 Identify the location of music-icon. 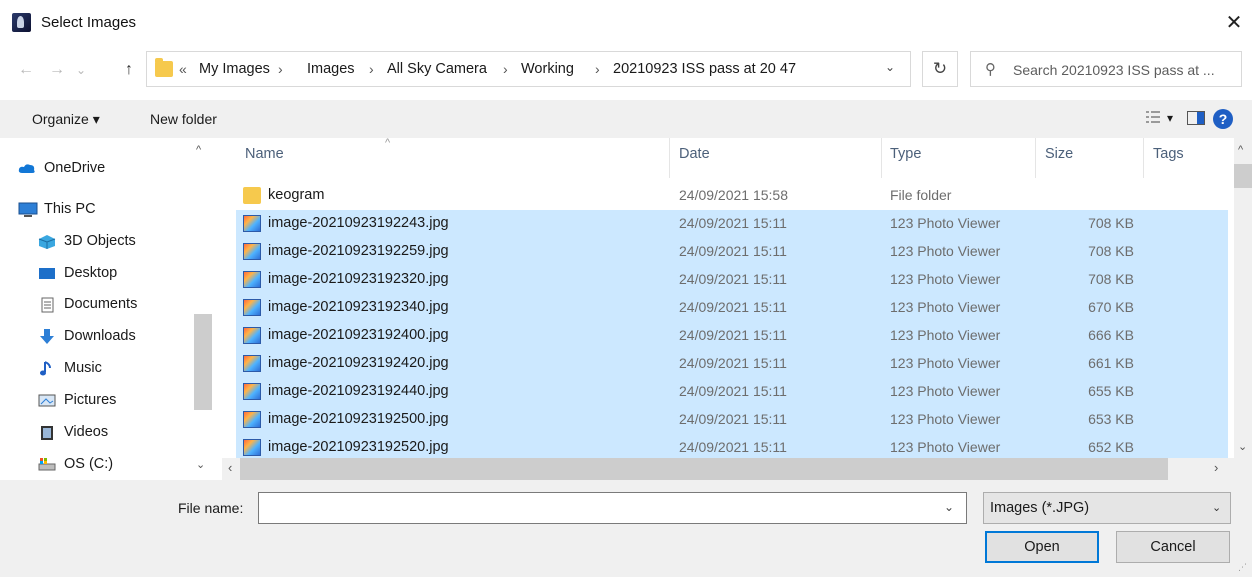
(47, 368).